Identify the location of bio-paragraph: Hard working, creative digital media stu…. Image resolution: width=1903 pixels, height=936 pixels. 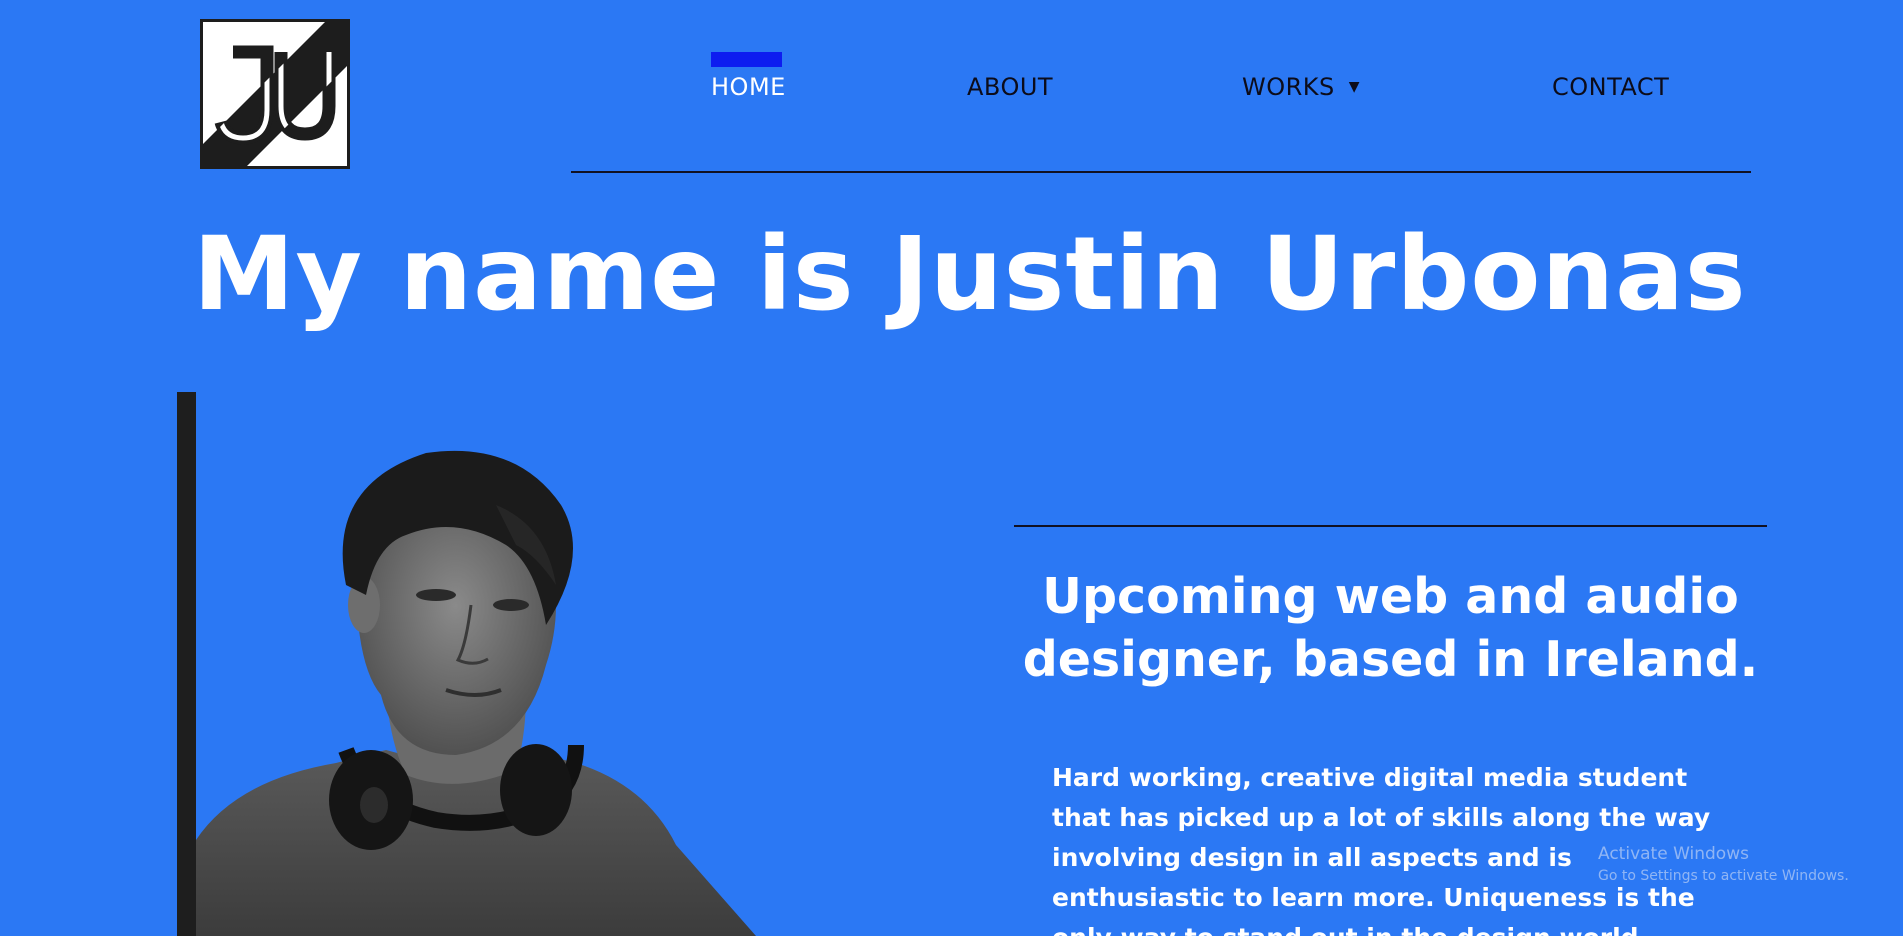
(1381, 849).